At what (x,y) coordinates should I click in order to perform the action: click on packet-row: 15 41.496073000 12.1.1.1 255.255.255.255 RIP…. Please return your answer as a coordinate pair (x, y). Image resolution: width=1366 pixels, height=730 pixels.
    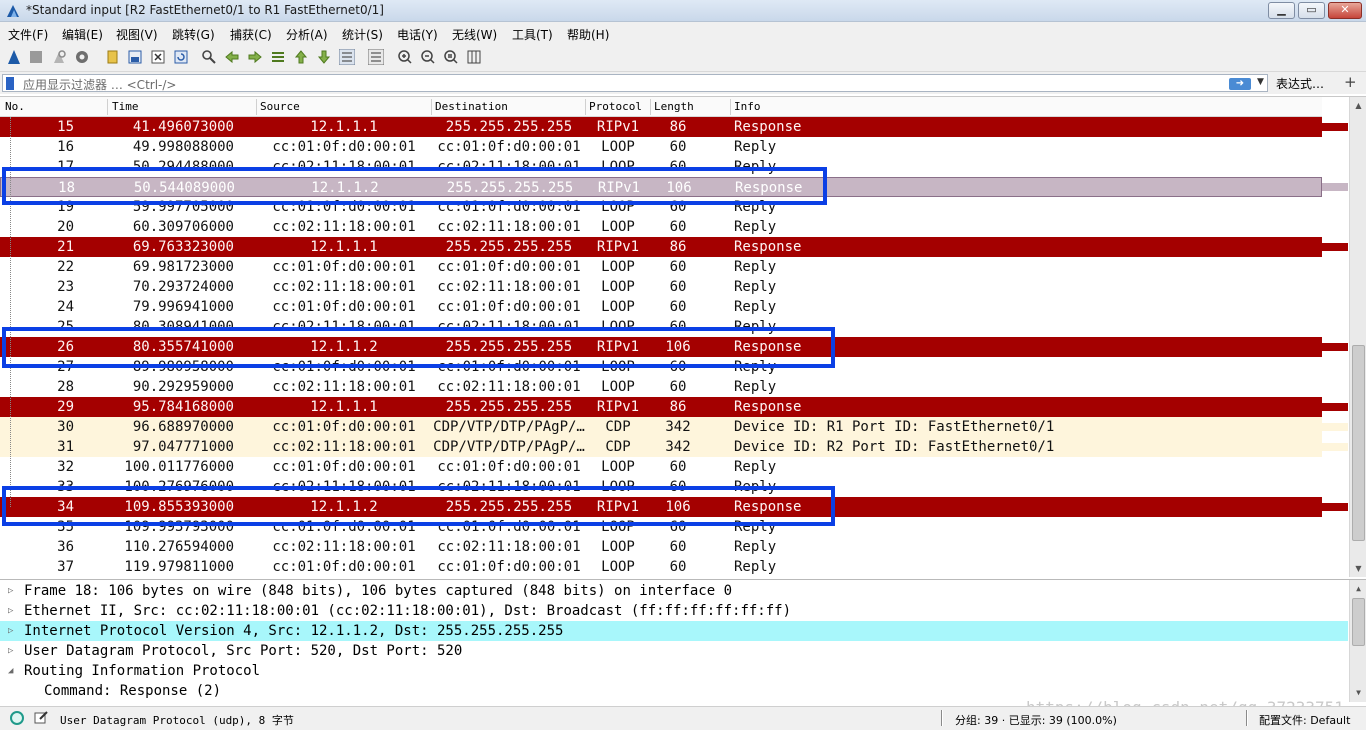
    Looking at the image, I should click on (661, 127).